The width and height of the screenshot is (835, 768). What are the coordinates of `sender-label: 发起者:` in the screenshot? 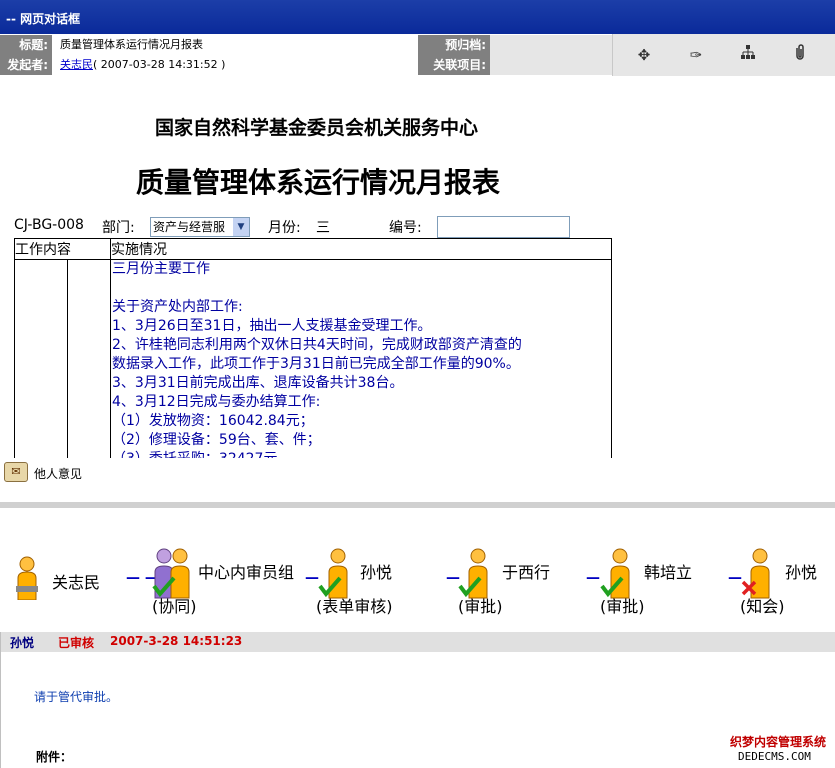 It's located at (26, 65).